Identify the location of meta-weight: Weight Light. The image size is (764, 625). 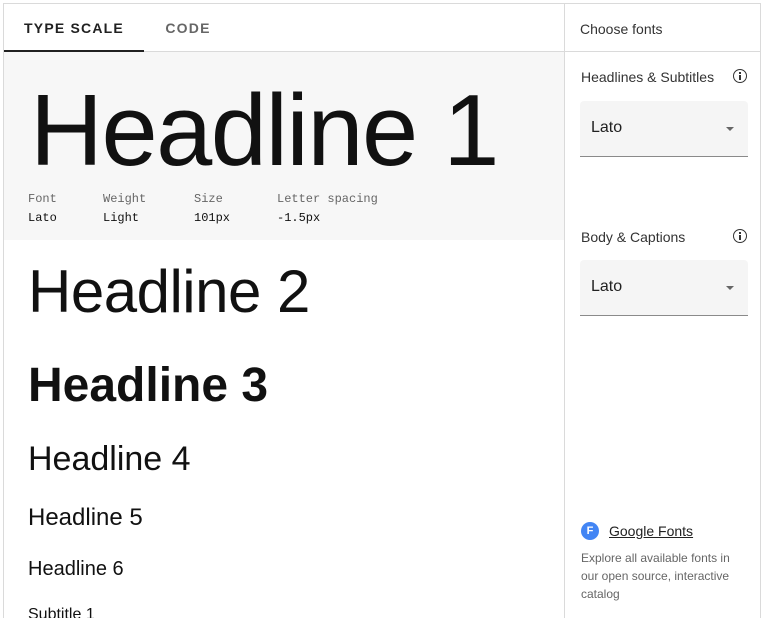
(124, 208).